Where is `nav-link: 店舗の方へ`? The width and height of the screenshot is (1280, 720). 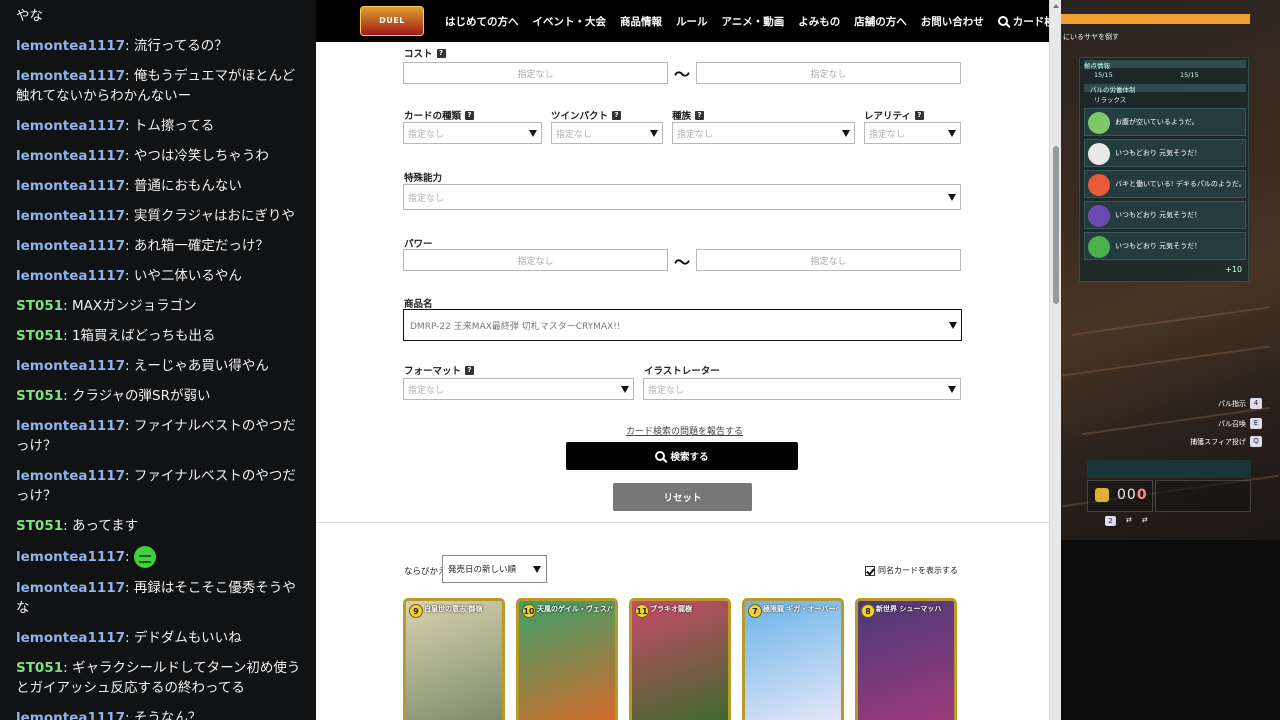 nav-link: 店舗の方へ is located at coordinates (880, 21).